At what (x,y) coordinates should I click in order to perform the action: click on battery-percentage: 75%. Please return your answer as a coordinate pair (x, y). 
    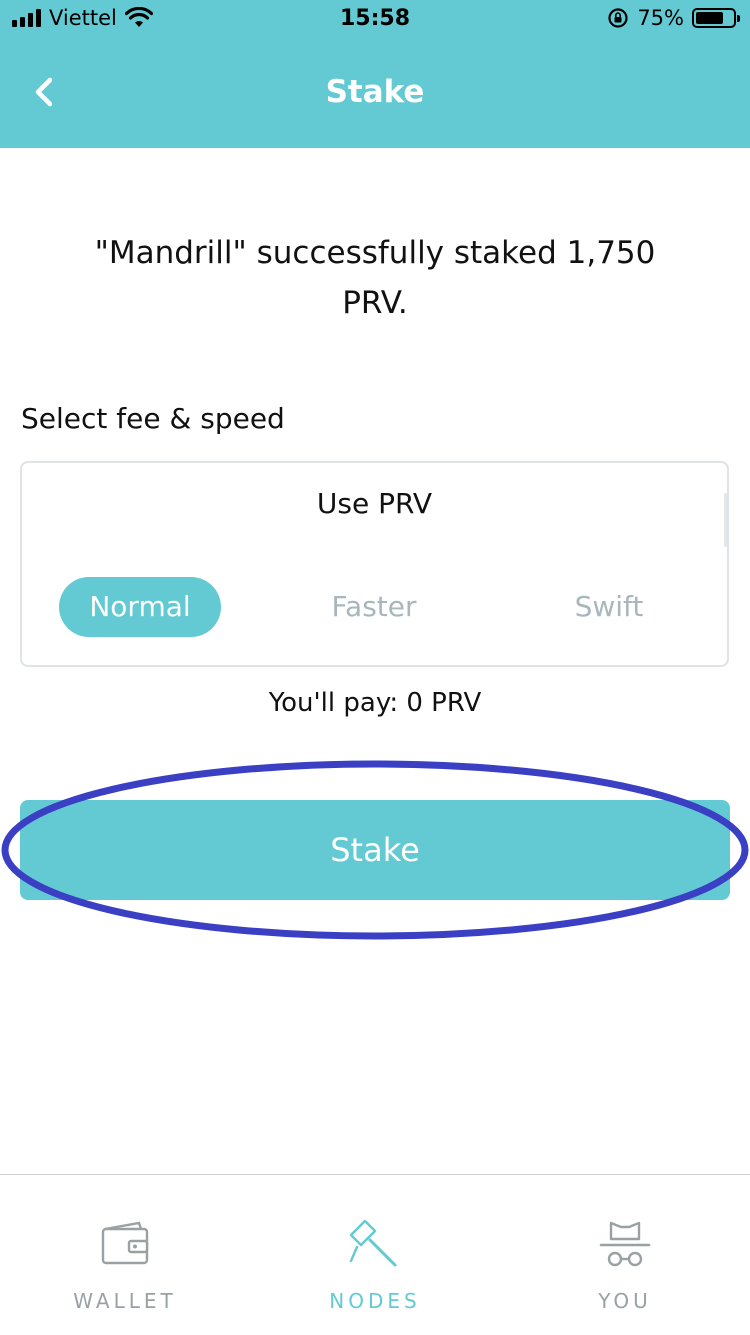
    Looking at the image, I should click on (660, 18).